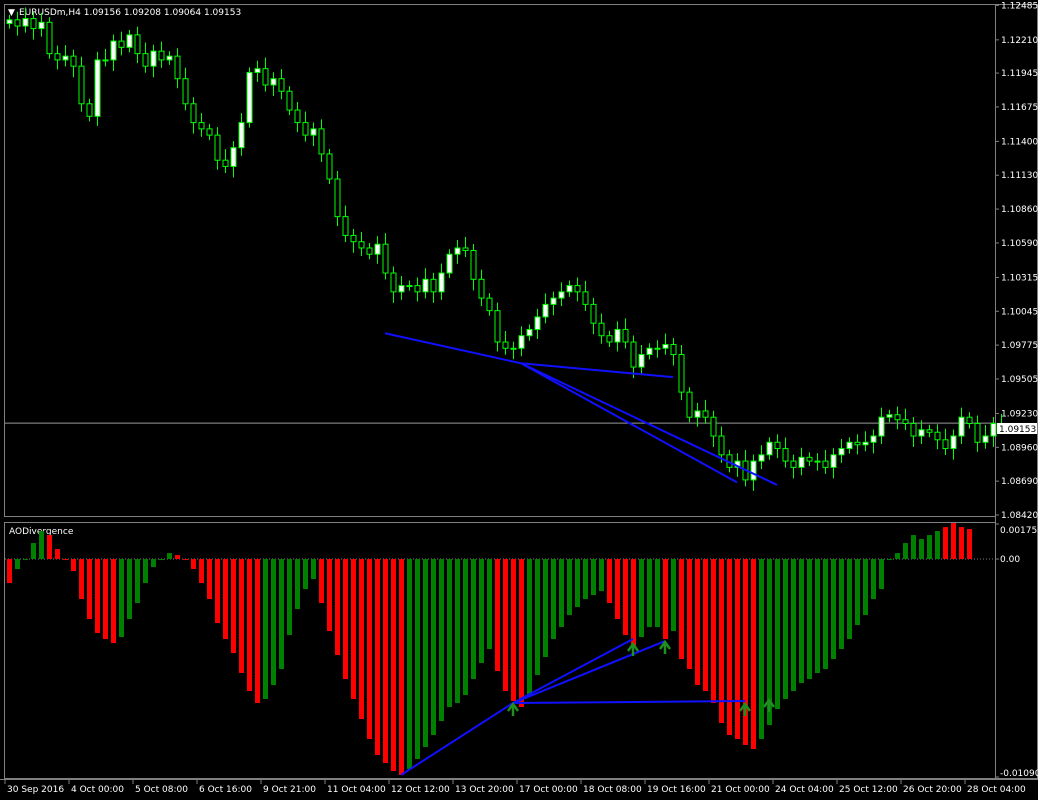  What do you see at coordinates (35, 790) in the screenshot?
I see `time-tick-label: 30 Sep 2016` at bounding box center [35, 790].